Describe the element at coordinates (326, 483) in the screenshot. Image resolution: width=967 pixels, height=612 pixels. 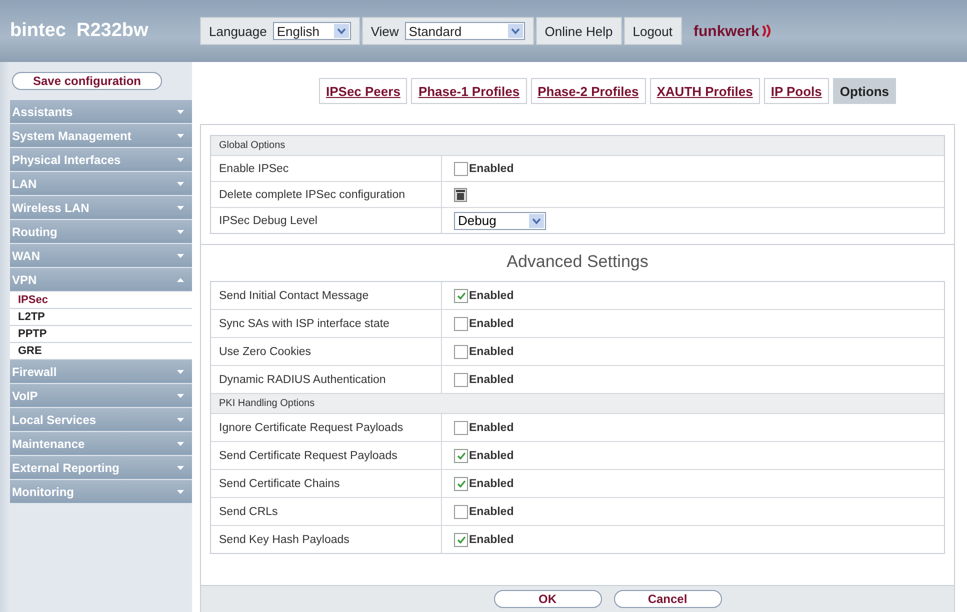
I see `setting-label: Send Certificate Chains` at that location.